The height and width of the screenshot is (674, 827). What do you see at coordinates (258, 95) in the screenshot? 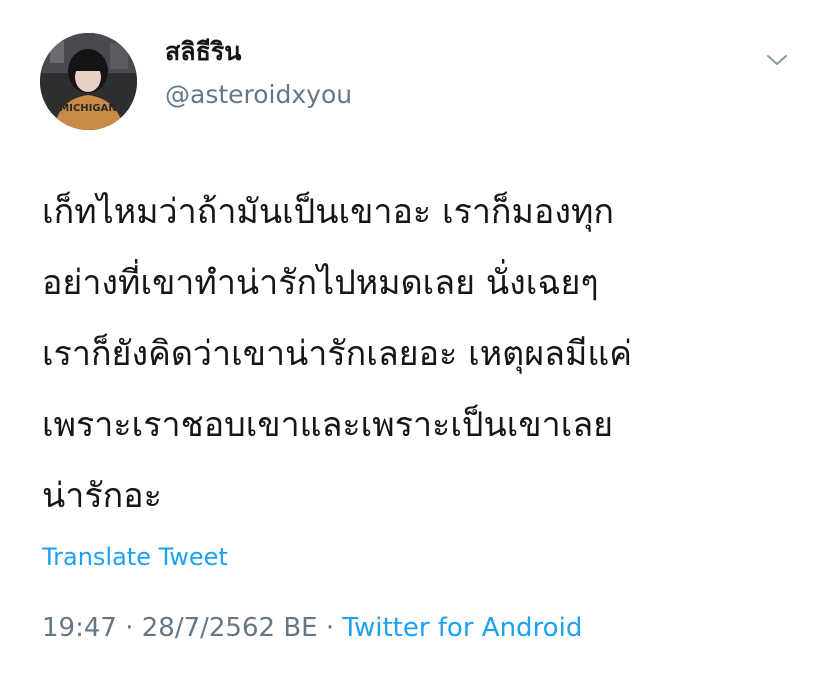
I see `author-handle: @asteroidxyou` at bounding box center [258, 95].